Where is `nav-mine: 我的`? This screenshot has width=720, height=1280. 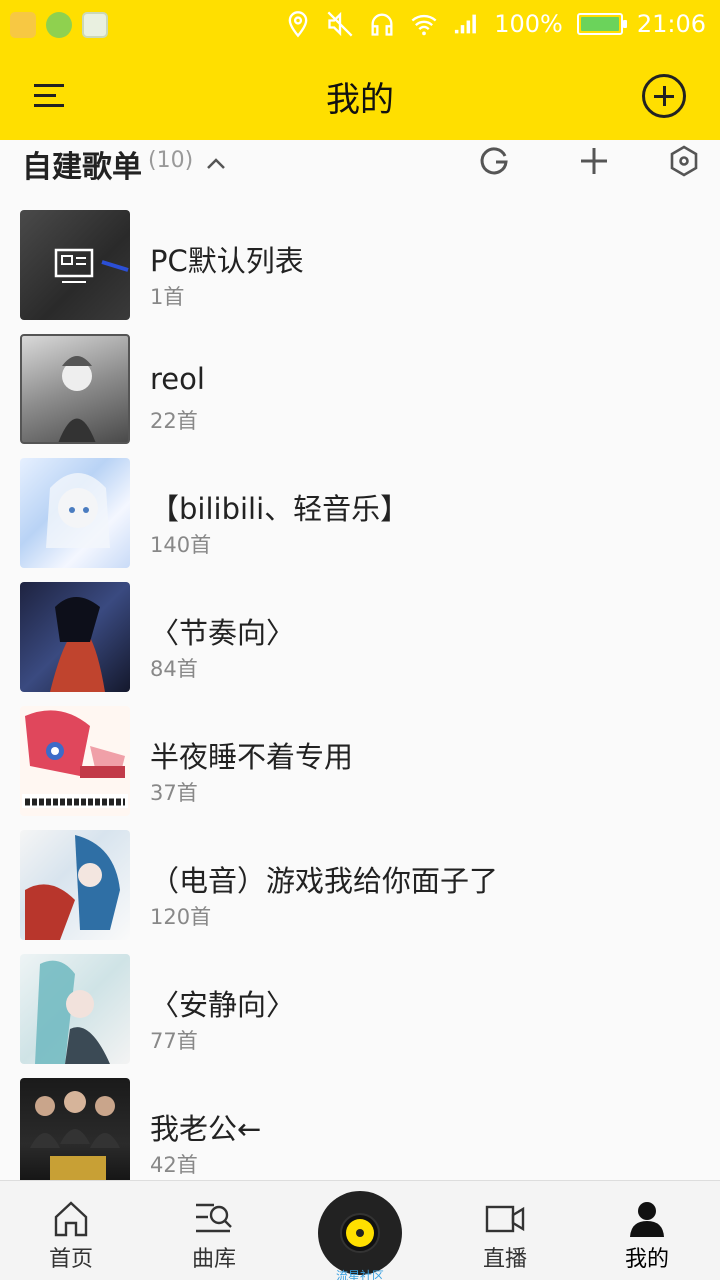
nav-mine: 我的 is located at coordinates (647, 1230).